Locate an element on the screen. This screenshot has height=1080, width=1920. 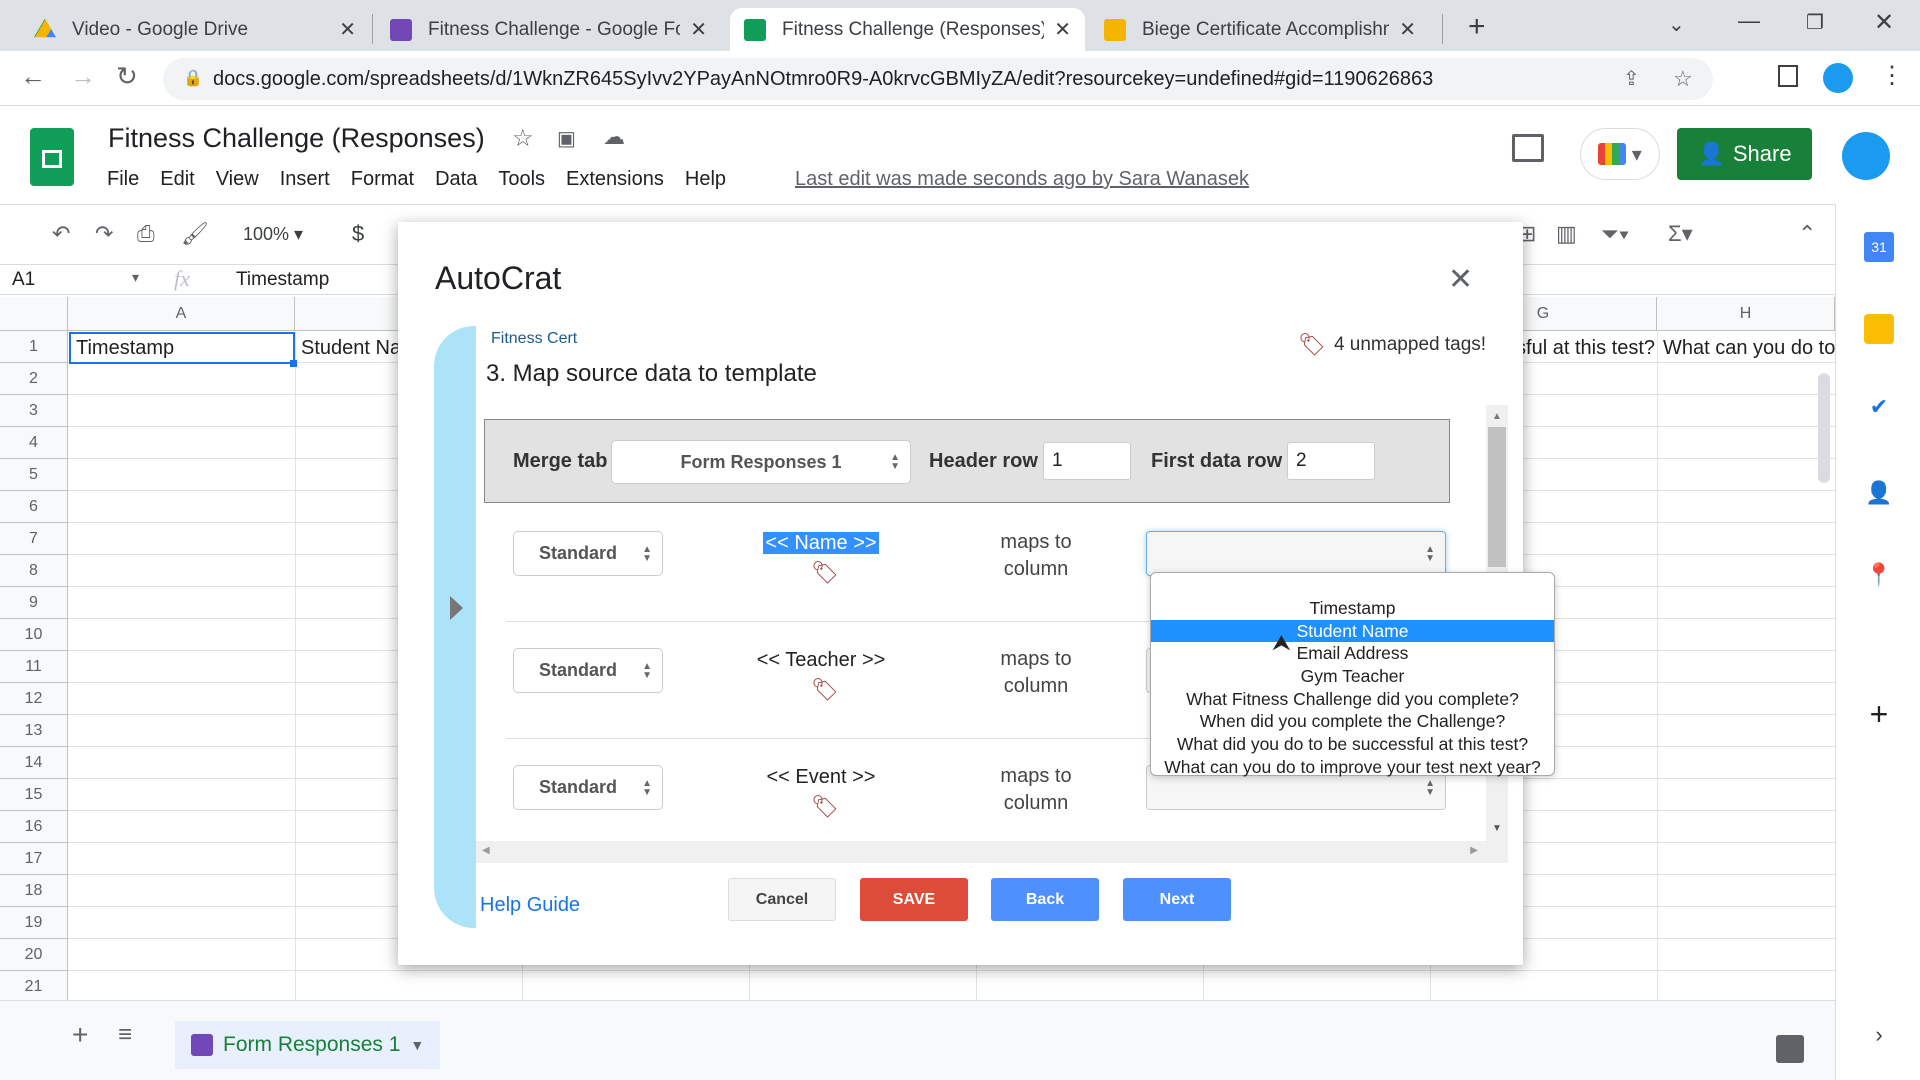
menu-view: View is located at coordinates (237, 179).